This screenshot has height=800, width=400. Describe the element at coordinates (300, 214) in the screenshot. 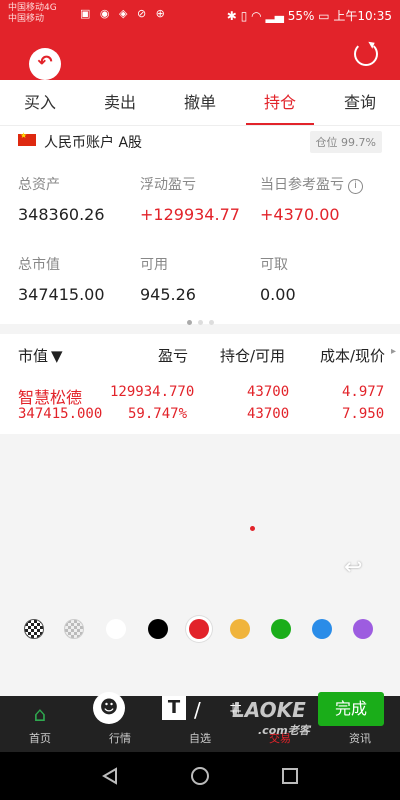

I see `today-pnl-value: +4370.00` at that location.